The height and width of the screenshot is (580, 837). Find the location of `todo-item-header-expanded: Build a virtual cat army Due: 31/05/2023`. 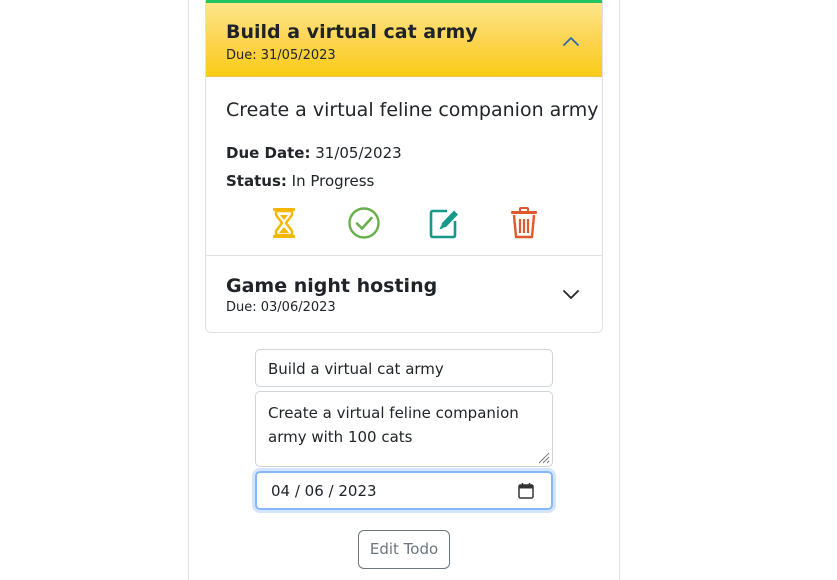

todo-item-header-expanded: Build a virtual cat army Due: 31/05/2023 is located at coordinates (404, 38).